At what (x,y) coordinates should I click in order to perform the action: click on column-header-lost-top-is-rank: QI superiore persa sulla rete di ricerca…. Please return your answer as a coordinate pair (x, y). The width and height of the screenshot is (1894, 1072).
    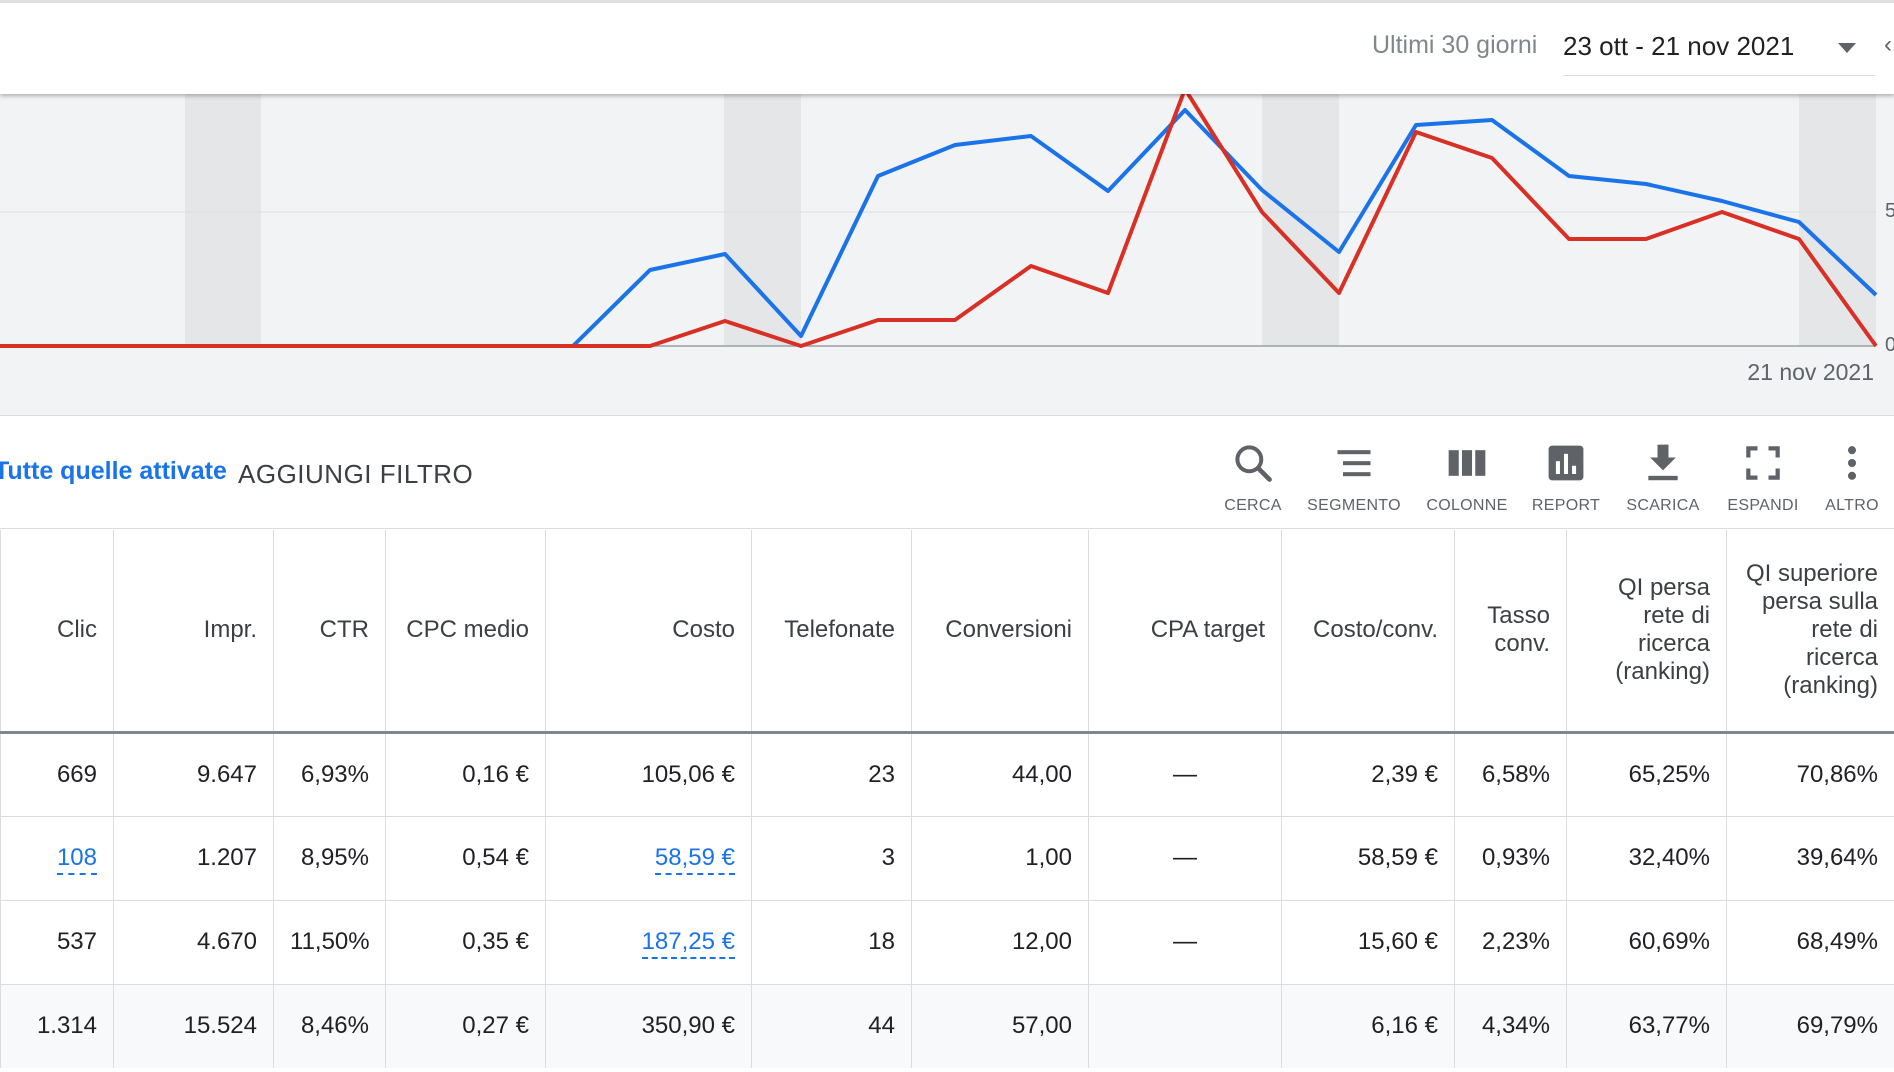
    Looking at the image, I should click on (1810, 632).